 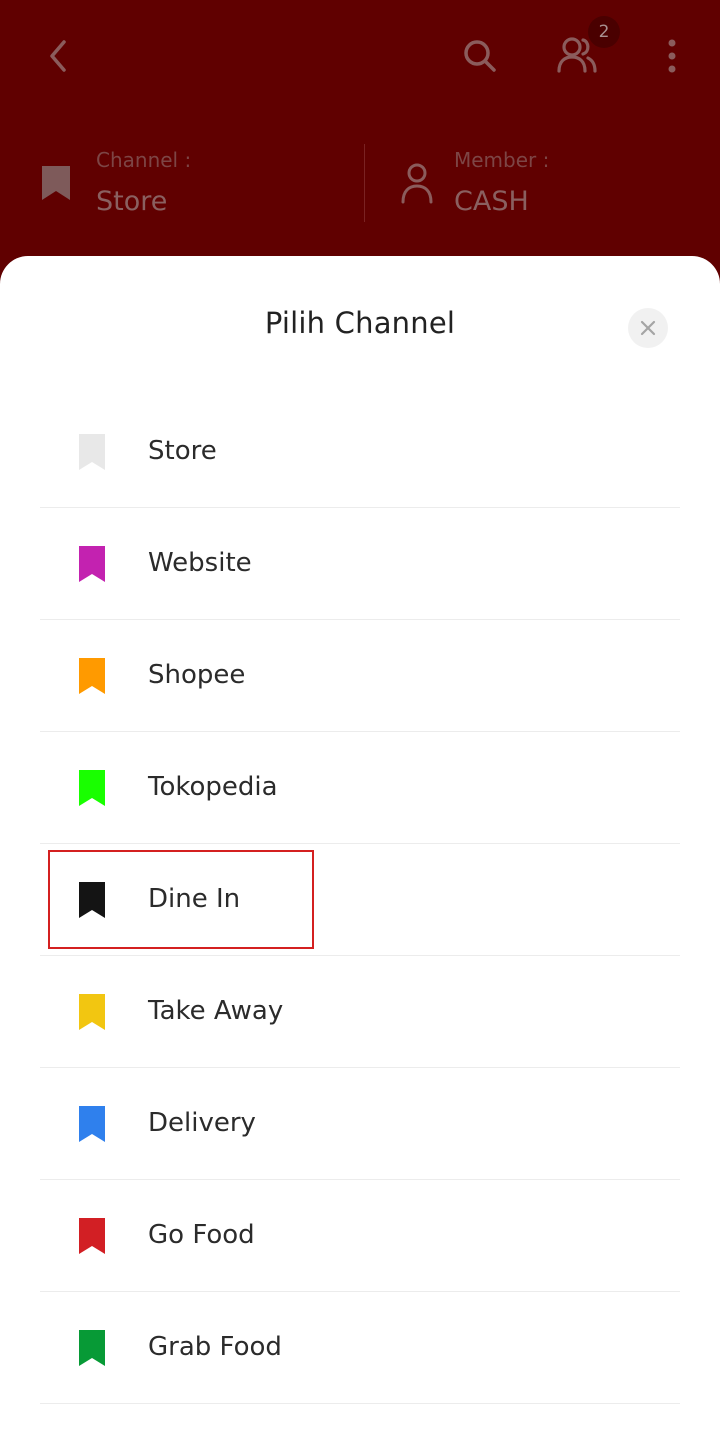 What do you see at coordinates (604, 32) in the screenshot?
I see `member-count-badge: 2` at bounding box center [604, 32].